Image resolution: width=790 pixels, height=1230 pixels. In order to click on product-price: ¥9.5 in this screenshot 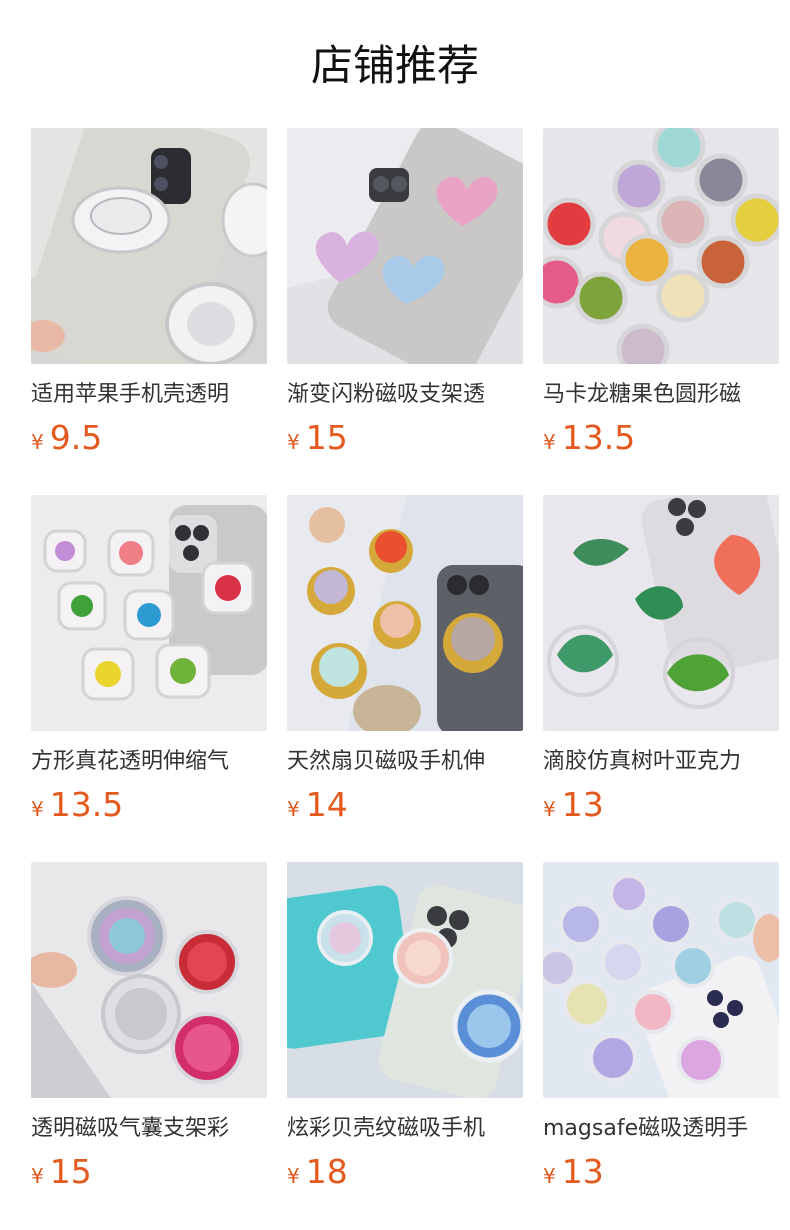, I will do `click(66, 438)`.